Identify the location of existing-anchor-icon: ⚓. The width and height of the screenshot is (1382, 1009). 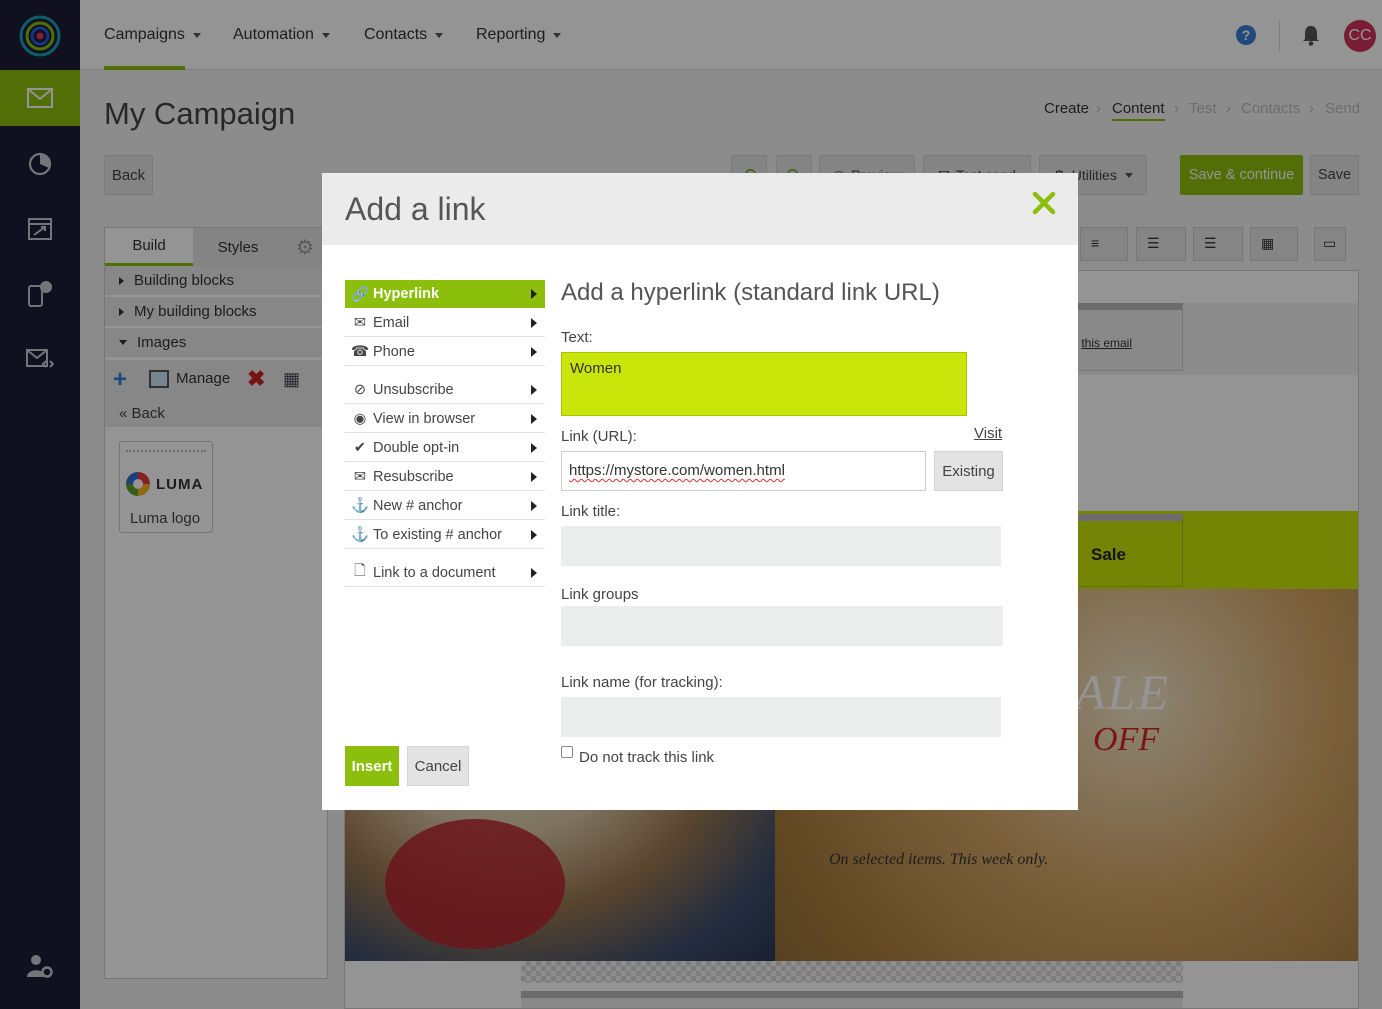
(360, 535).